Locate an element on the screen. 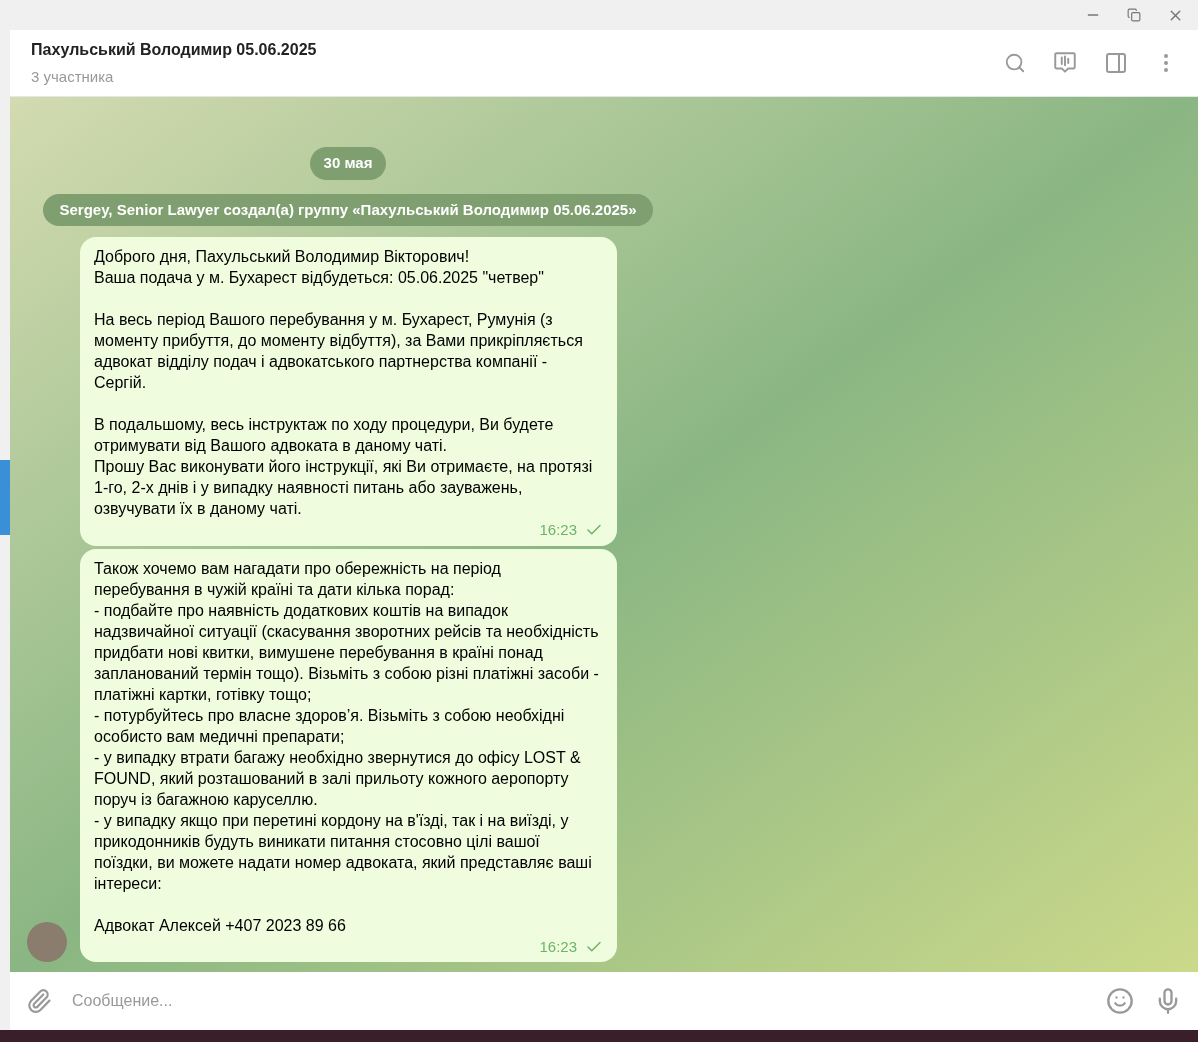  emoji-icon is located at coordinates (1120, 1001).